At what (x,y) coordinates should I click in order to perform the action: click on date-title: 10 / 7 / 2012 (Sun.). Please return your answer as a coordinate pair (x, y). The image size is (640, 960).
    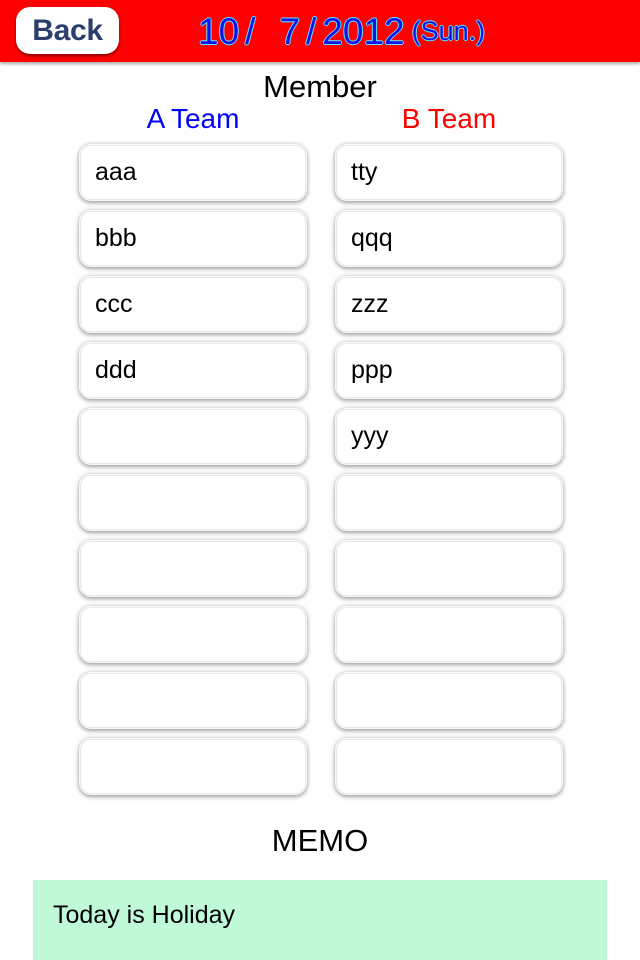
    Looking at the image, I should click on (380, 31).